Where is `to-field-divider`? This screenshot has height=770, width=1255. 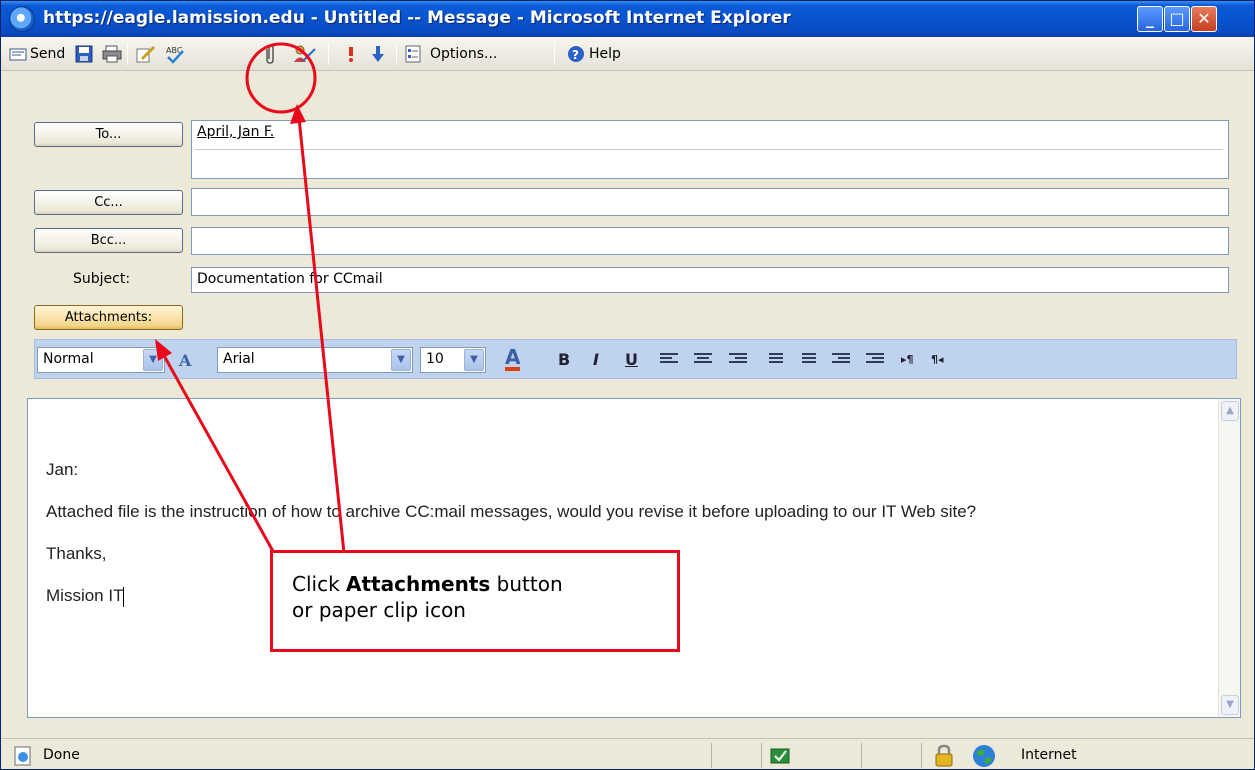
to-field-divider is located at coordinates (709, 149).